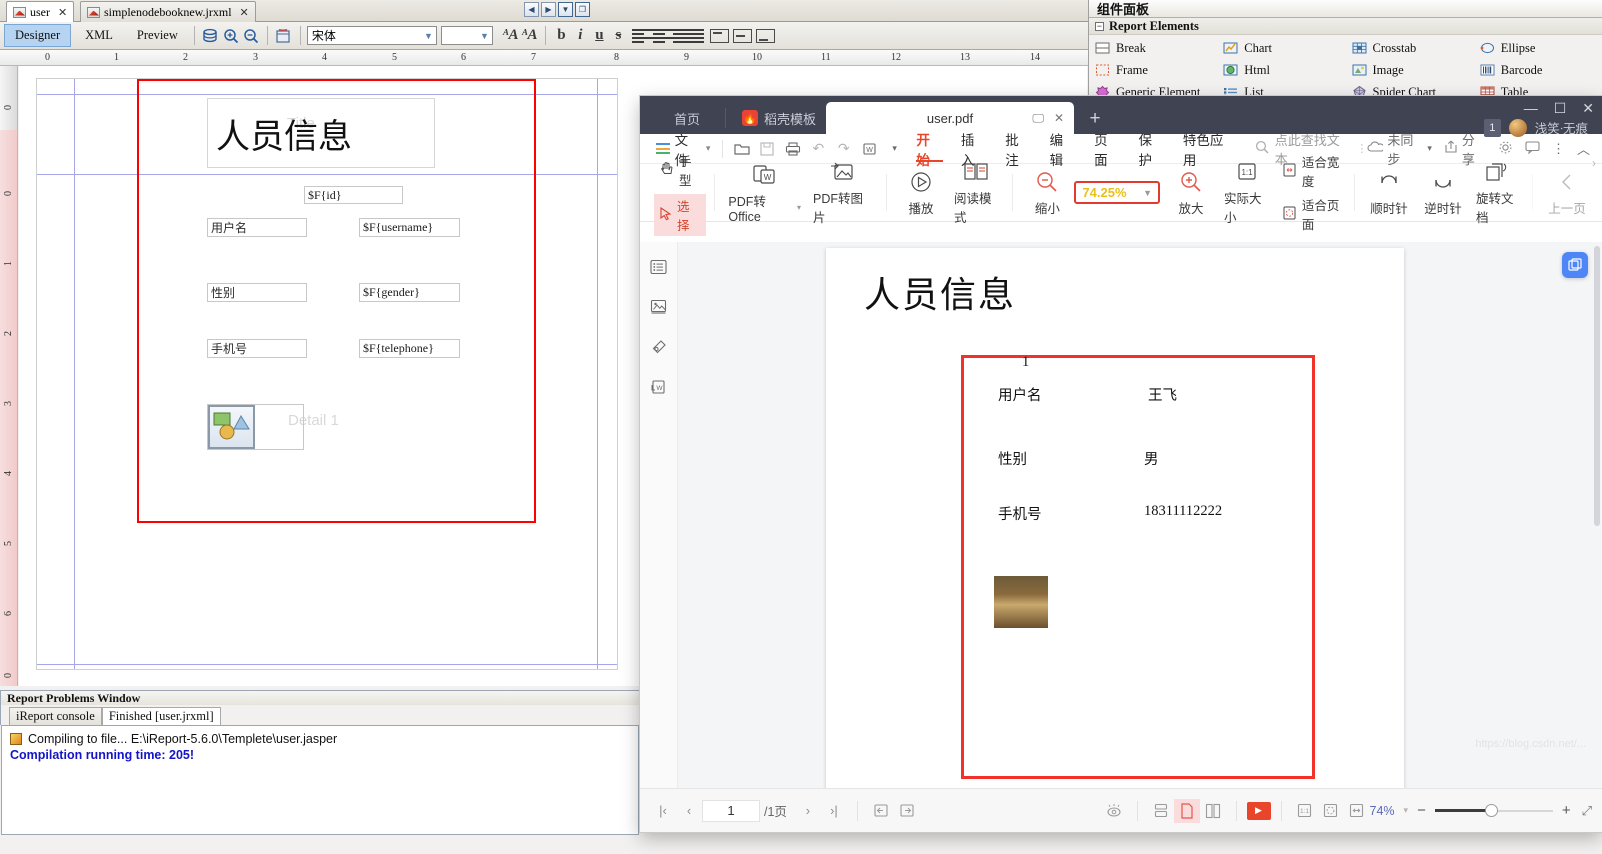 The width and height of the screenshot is (1602, 854). I want to click on database-icon, so click(211, 36).